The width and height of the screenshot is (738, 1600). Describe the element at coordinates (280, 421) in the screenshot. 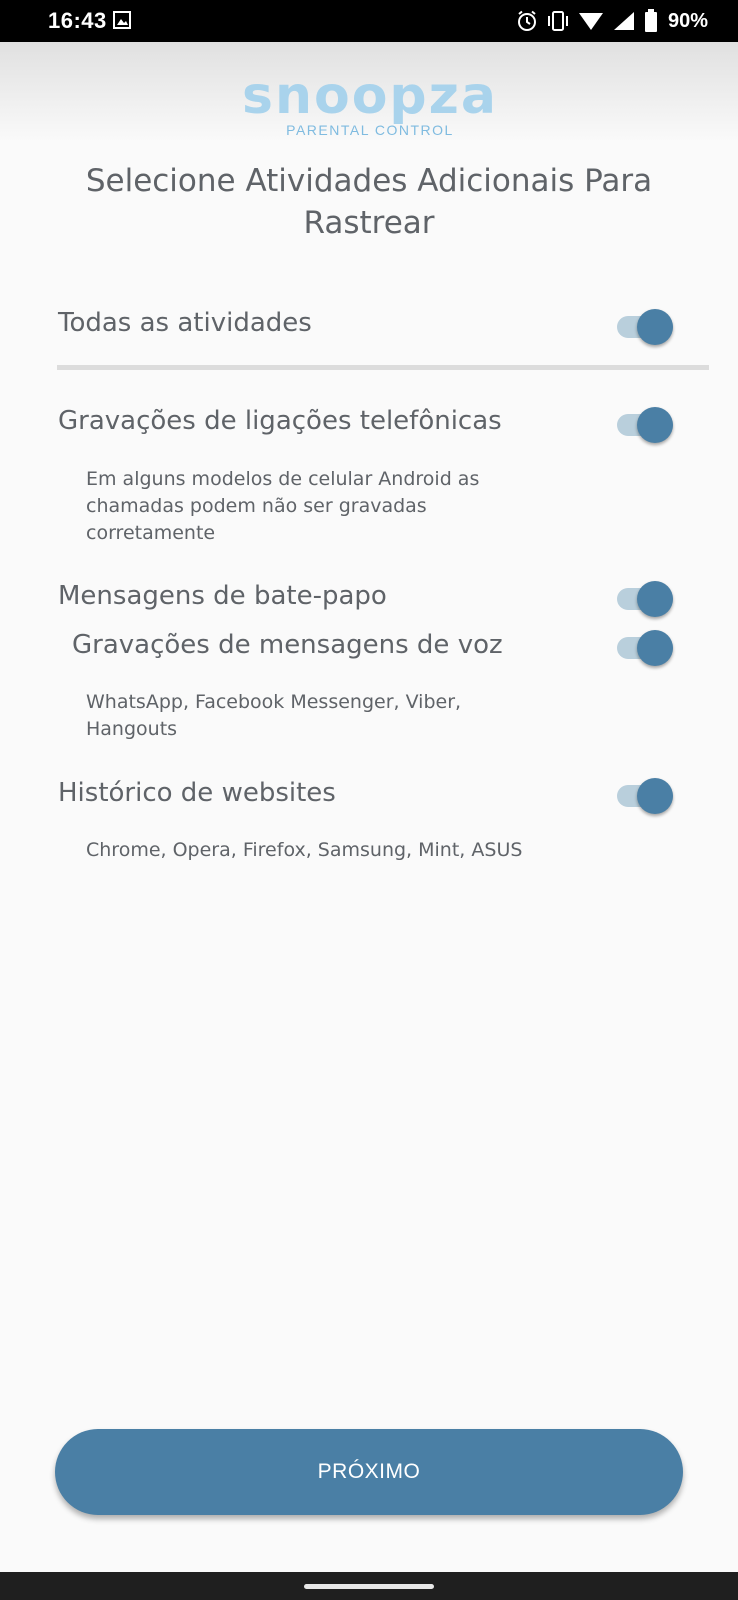

I see `setting-call-recordings-label: Gravações de ligações telefônicas` at that location.